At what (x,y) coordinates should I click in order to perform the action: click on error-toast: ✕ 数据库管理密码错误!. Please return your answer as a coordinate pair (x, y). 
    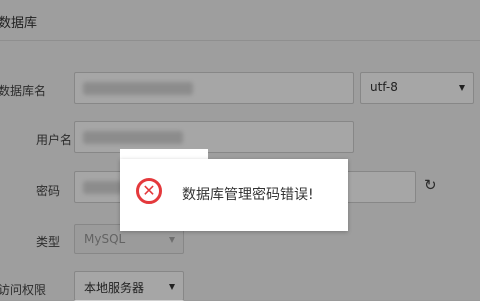
    Looking at the image, I should click on (234, 195).